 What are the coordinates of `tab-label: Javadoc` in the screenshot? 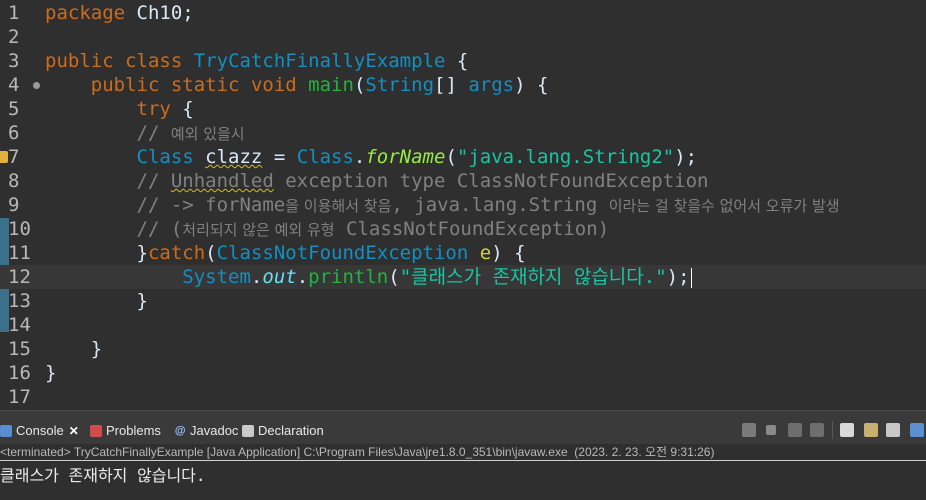 It's located at (214, 430).